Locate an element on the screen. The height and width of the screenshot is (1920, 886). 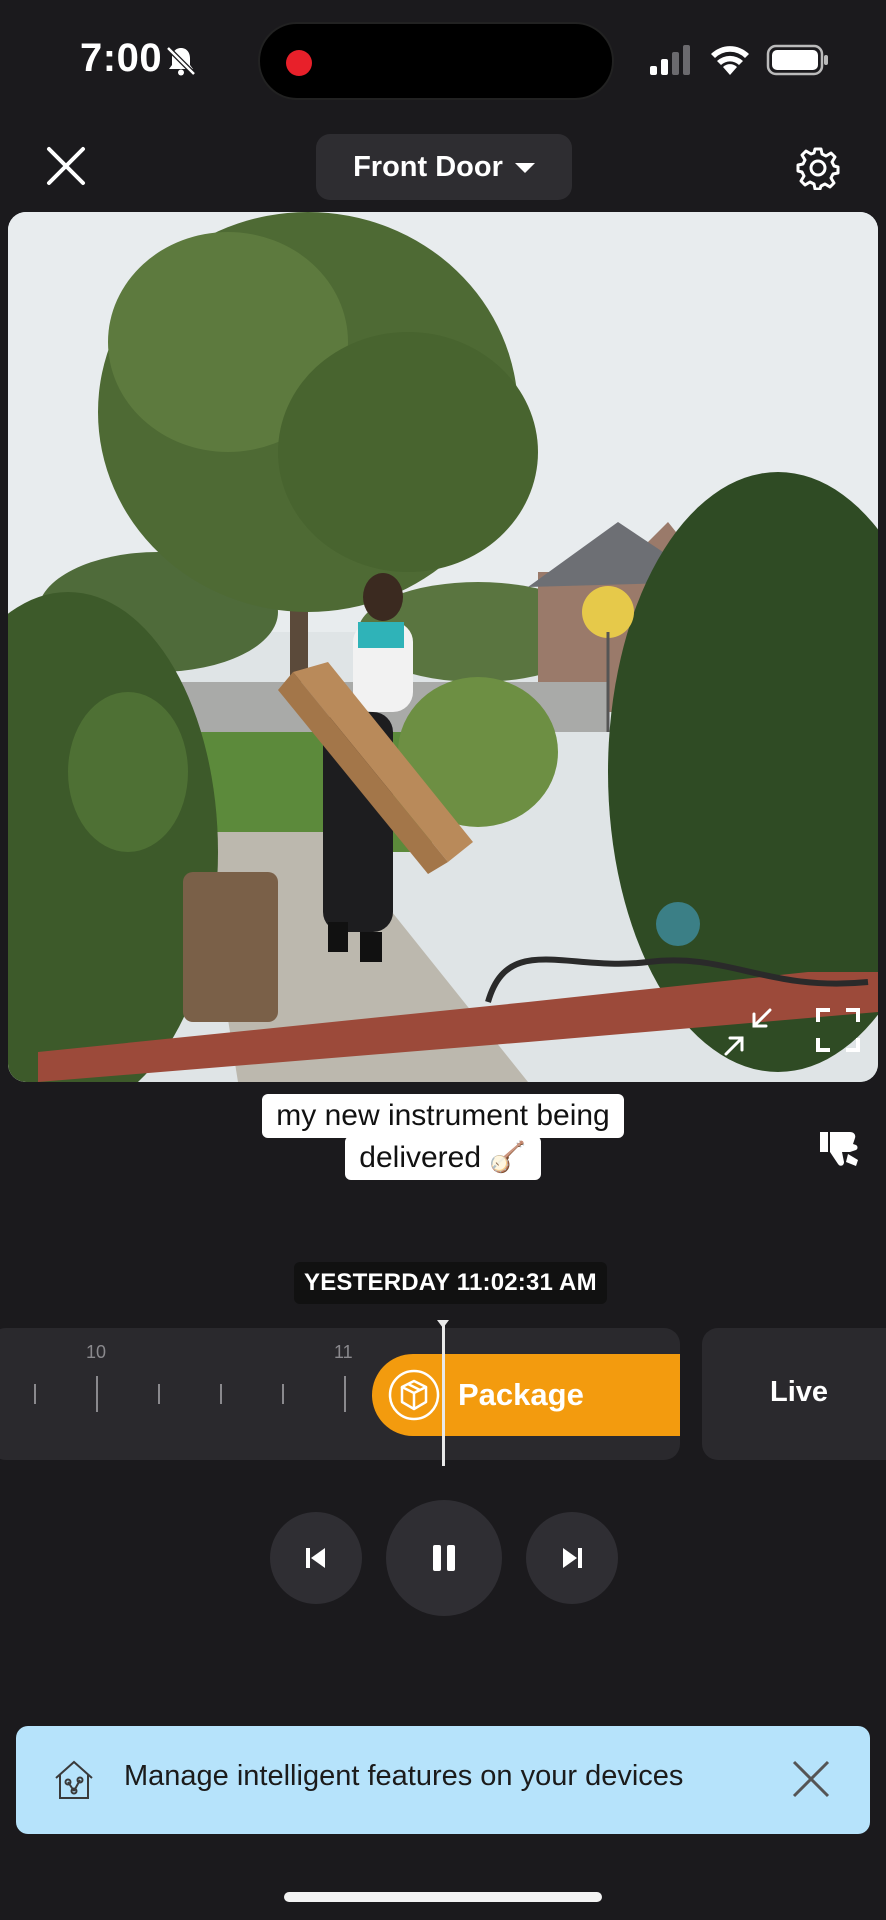
package-event-marker: Package is located at coordinates (526, 1395).